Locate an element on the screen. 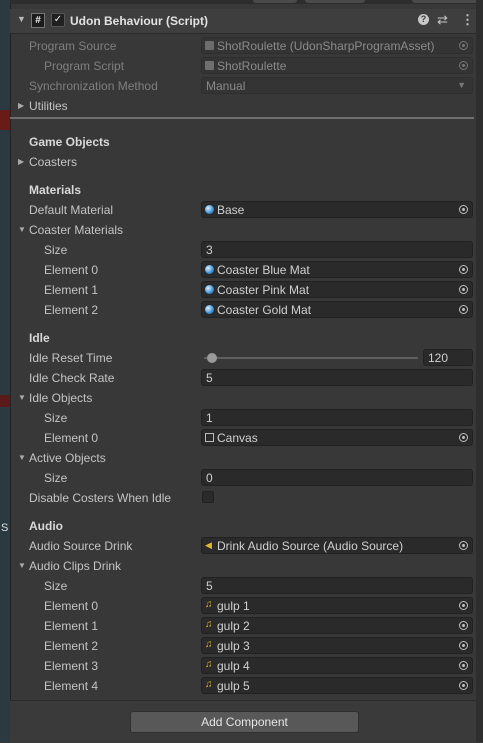 The height and width of the screenshot is (743, 483). material-field: Coaster Gold Mat is located at coordinates (337, 309).